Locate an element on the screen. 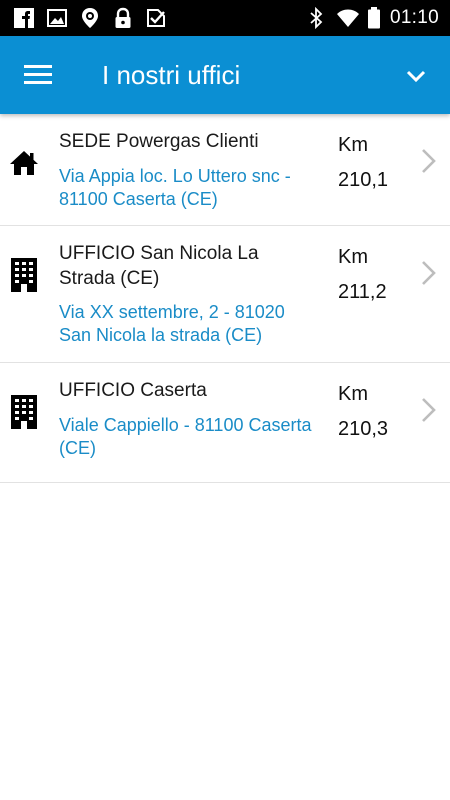 Image resolution: width=450 pixels, height=800 pixels. bluetooth-icon is located at coordinates (316, 18).